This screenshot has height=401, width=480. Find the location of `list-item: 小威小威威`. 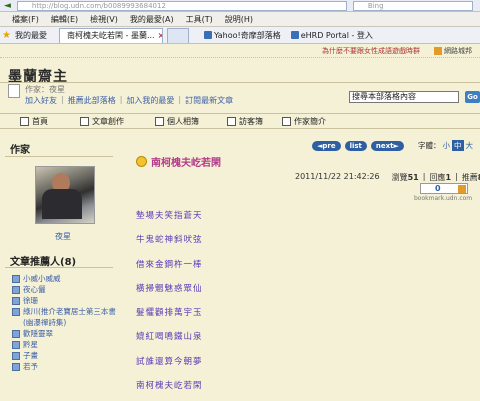

list-item: 小威小威威 is located at coordinates (64, 278).